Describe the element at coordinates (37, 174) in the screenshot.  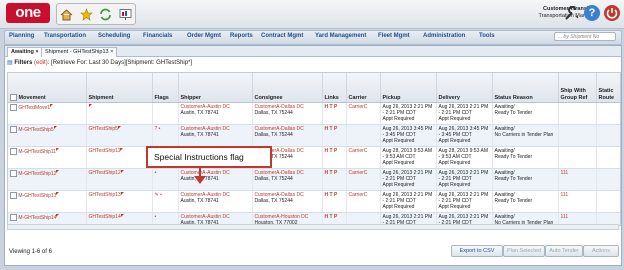
I see `movement-link: M-GHTestShip12` at that location.